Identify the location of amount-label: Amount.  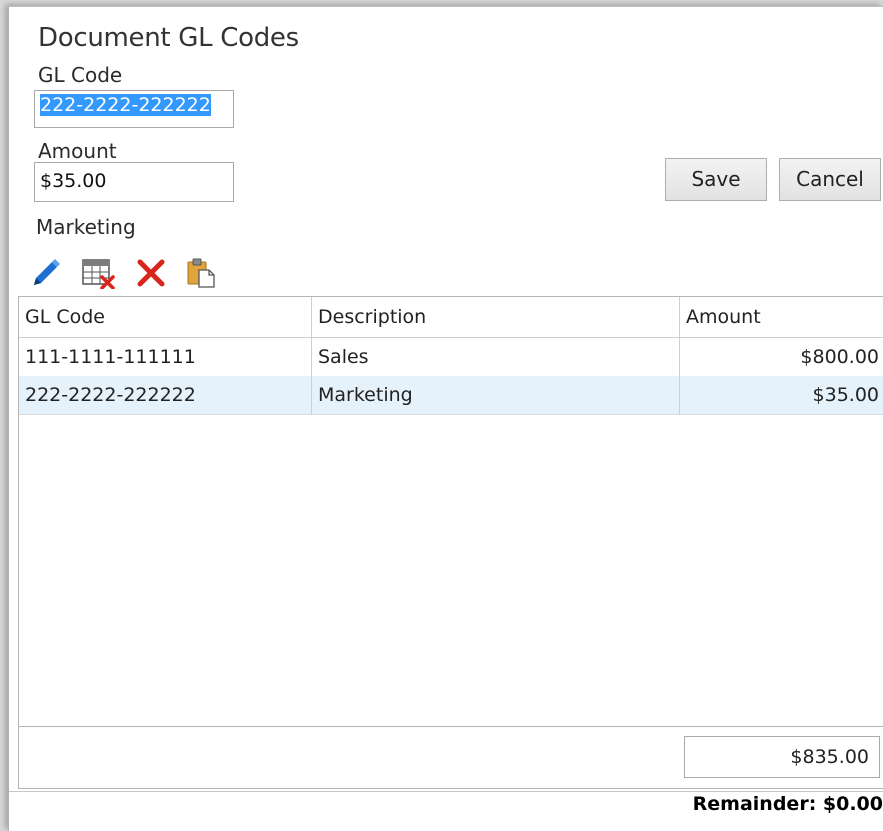
(77, 151).